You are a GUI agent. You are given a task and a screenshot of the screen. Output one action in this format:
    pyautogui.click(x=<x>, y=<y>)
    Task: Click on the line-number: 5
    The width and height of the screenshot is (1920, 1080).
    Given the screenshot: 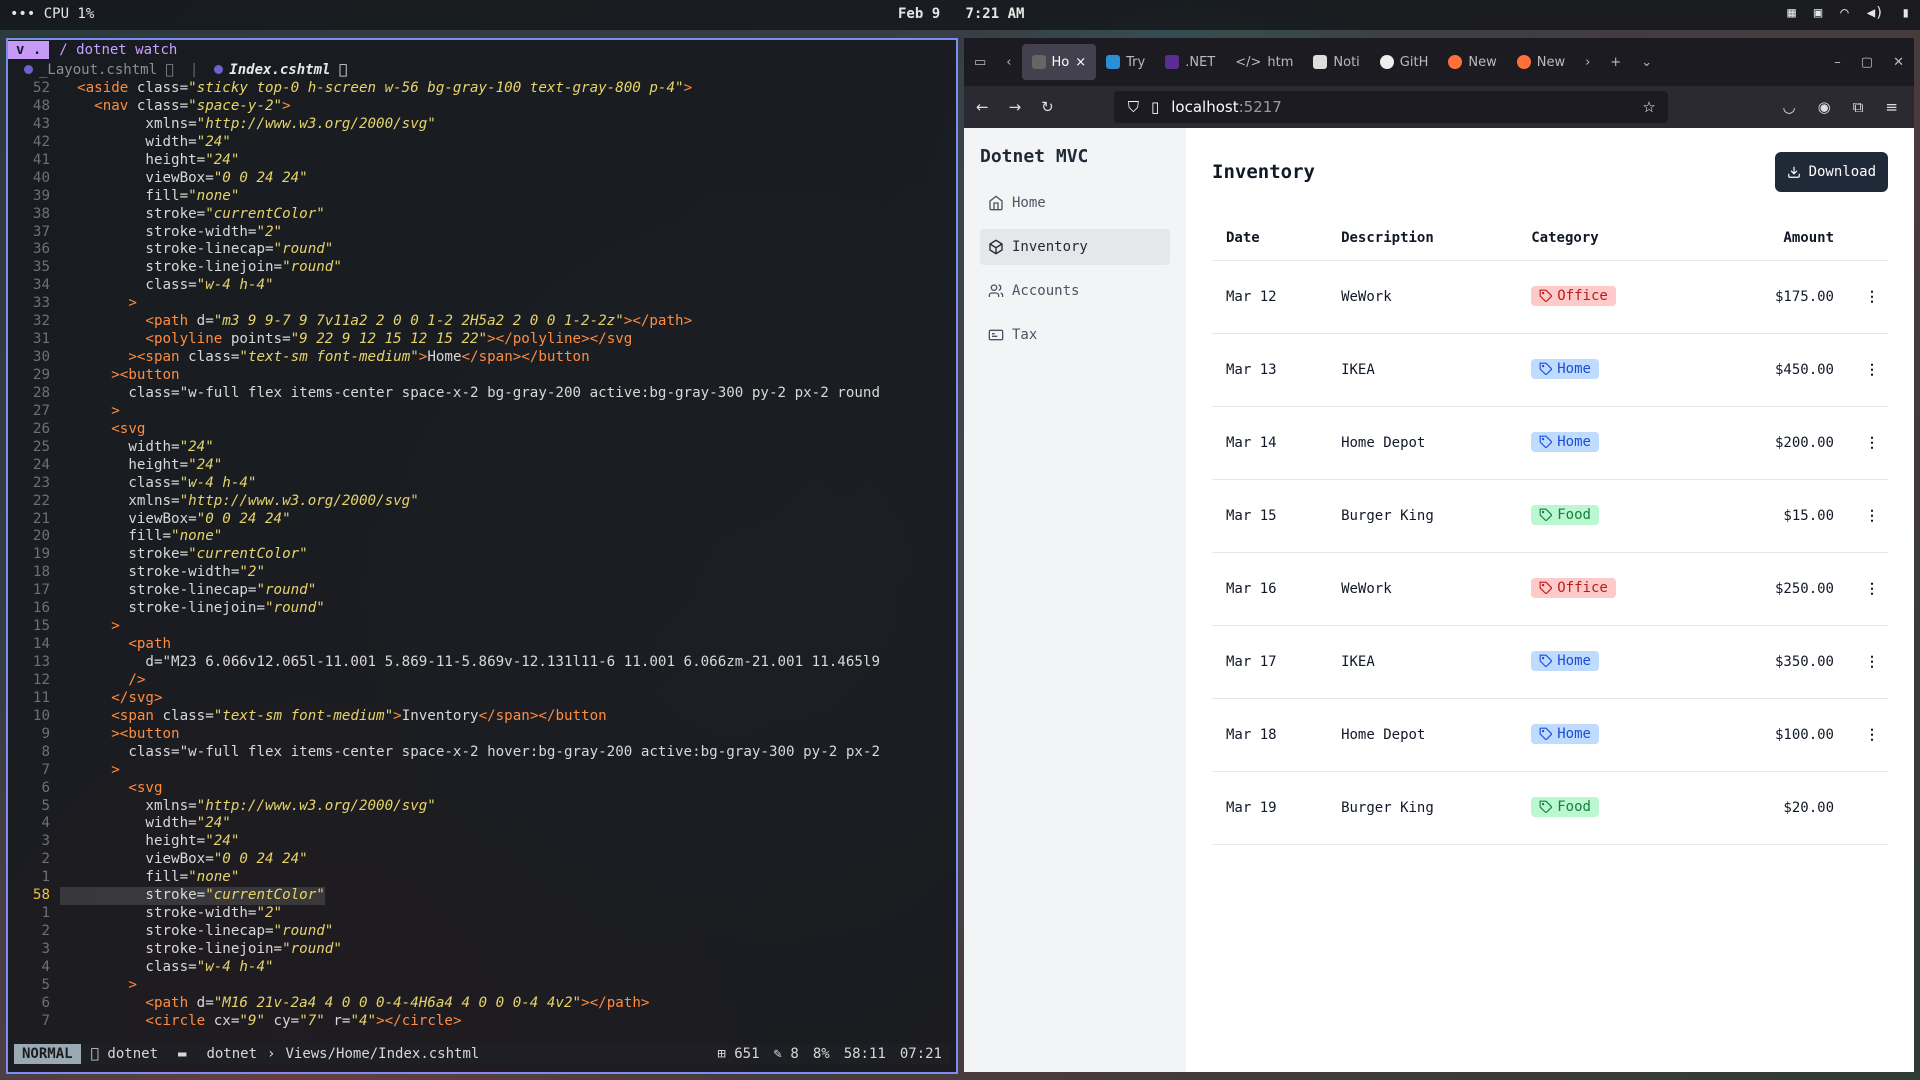 What is the action you would take?
    pyautogui.click(x=45, y=805)
    